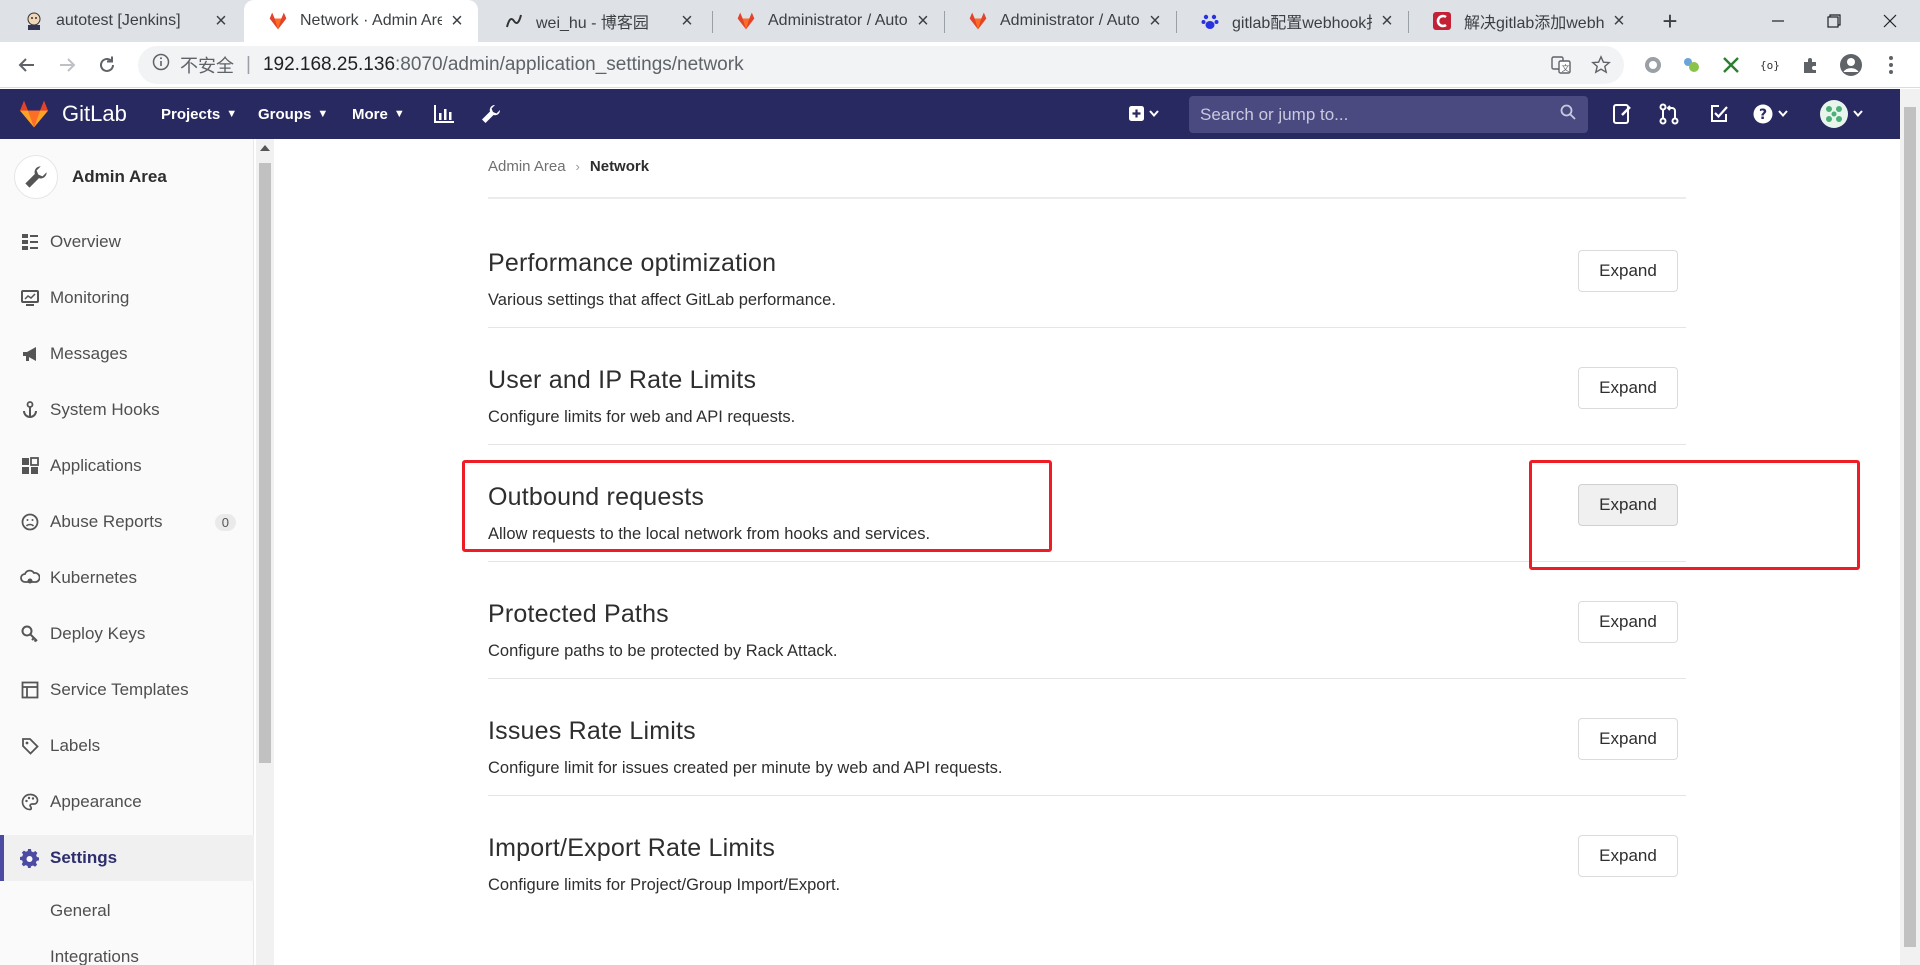 The image size is (1920, 965). I want to click on sidebar-scrollbar, so click(265, 552).